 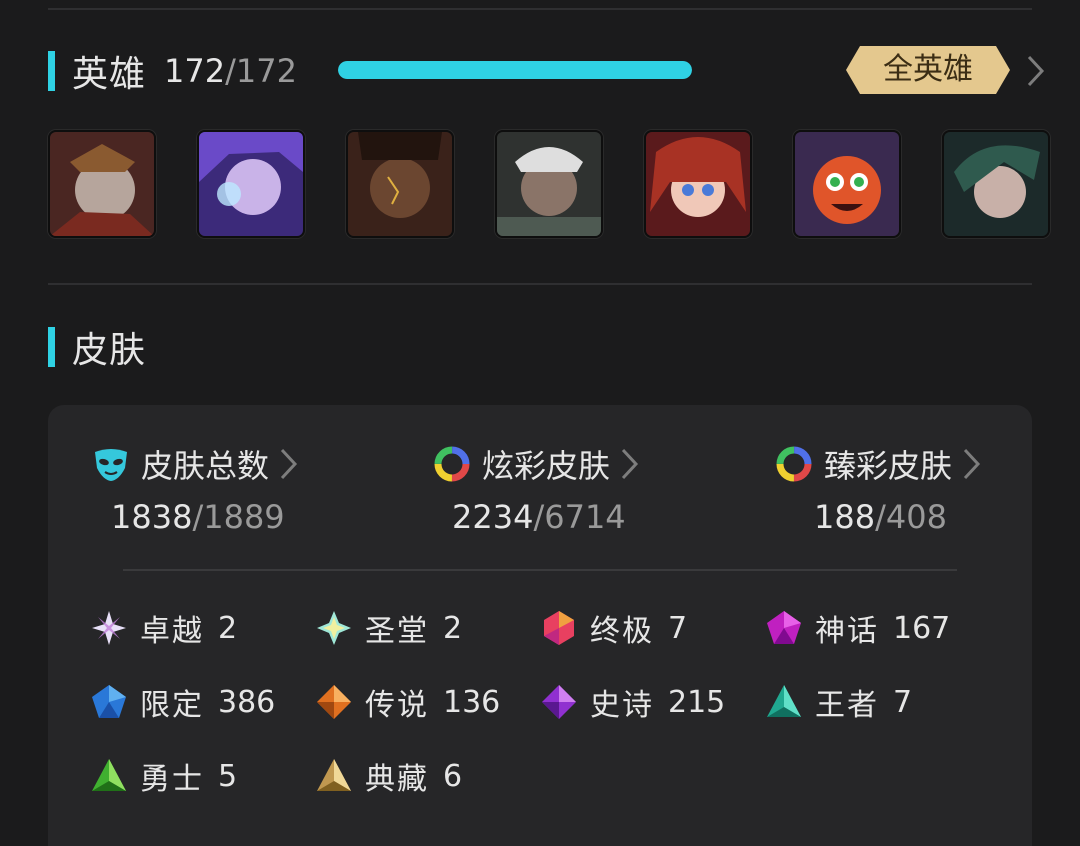 What do you see at coordinates (244, 517) in the screenshot?
I see `skin-total-total: 1889` at bounding box center [244, 517].